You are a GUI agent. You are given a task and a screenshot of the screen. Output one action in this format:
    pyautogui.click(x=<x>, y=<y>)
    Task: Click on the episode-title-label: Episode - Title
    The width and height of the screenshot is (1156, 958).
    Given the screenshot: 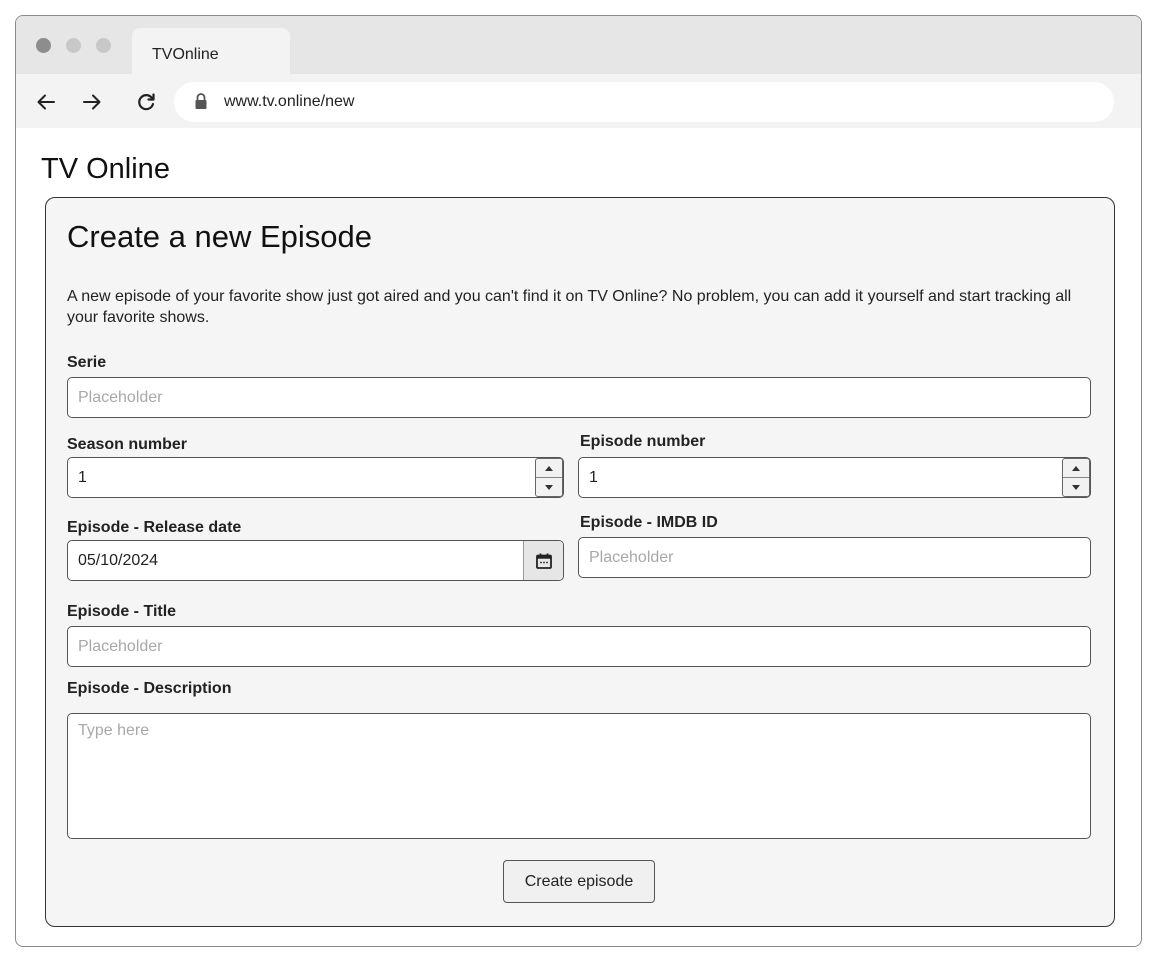 What is the action you would take?
    pyautogui.click(x=122, y=611)
    